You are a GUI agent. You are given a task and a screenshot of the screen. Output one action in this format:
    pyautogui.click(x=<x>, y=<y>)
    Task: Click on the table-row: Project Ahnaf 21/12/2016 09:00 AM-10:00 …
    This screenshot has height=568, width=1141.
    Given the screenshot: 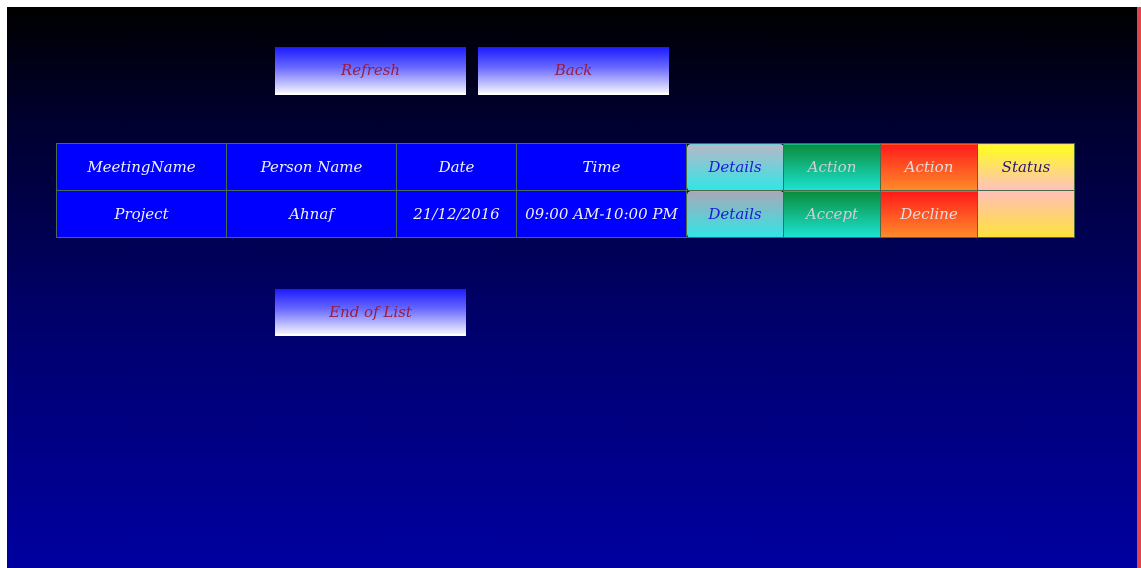 What is the action you would take?
    pyautogui.click(x=565, y=214)
    